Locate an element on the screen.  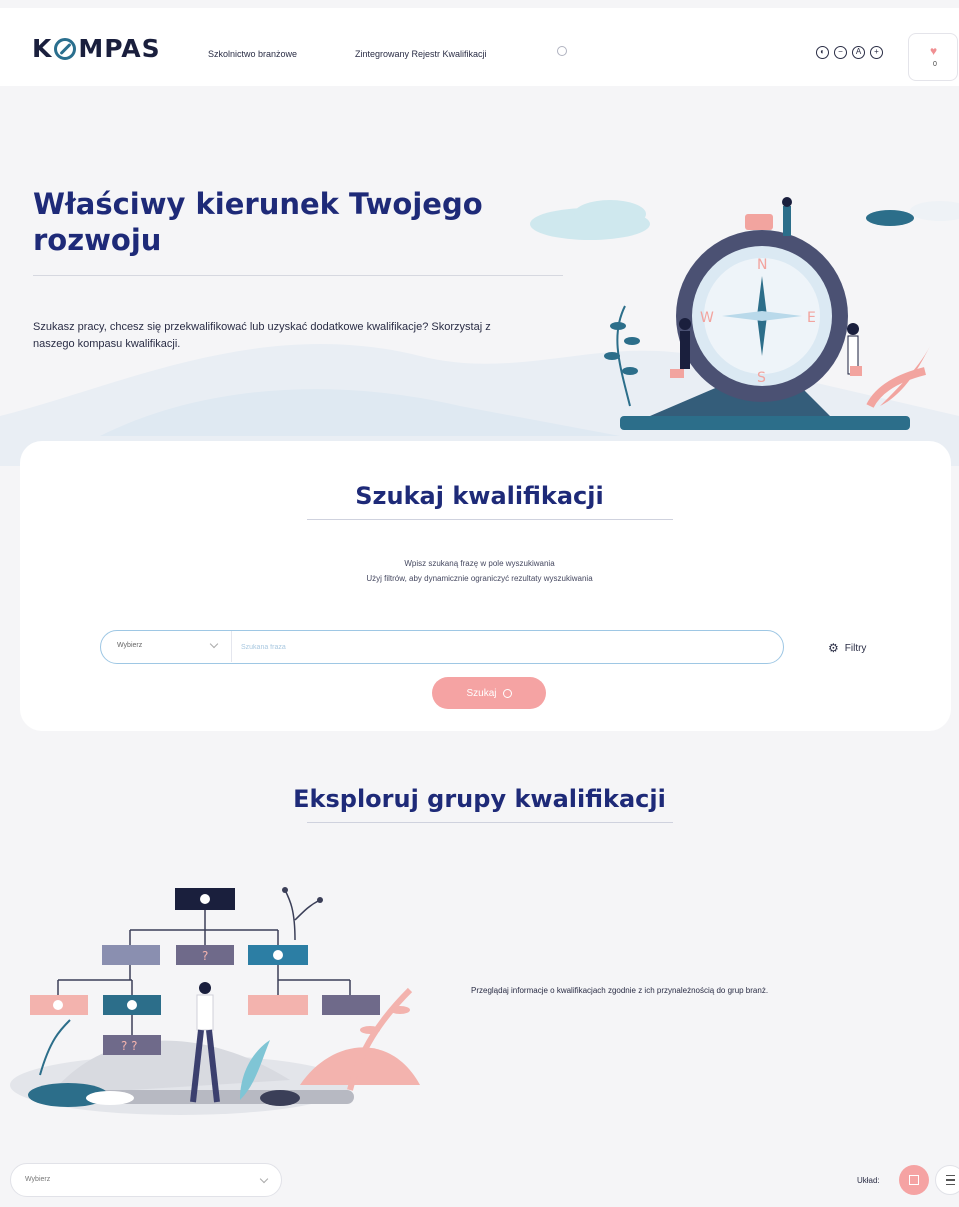
search-title: Szukaj kwalifikacji is located at coordinates (479, 496).